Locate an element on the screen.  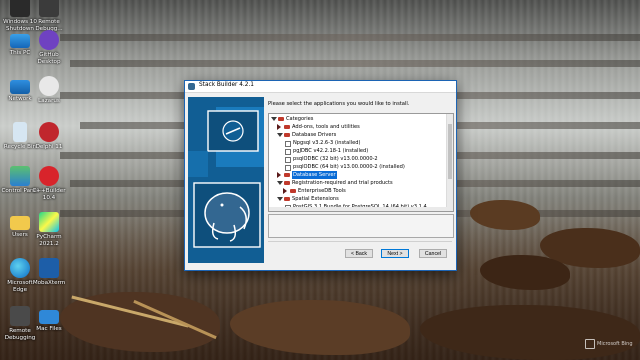
window-title: Stack Builder 4.2.1 is located at coordinates (226, 85).